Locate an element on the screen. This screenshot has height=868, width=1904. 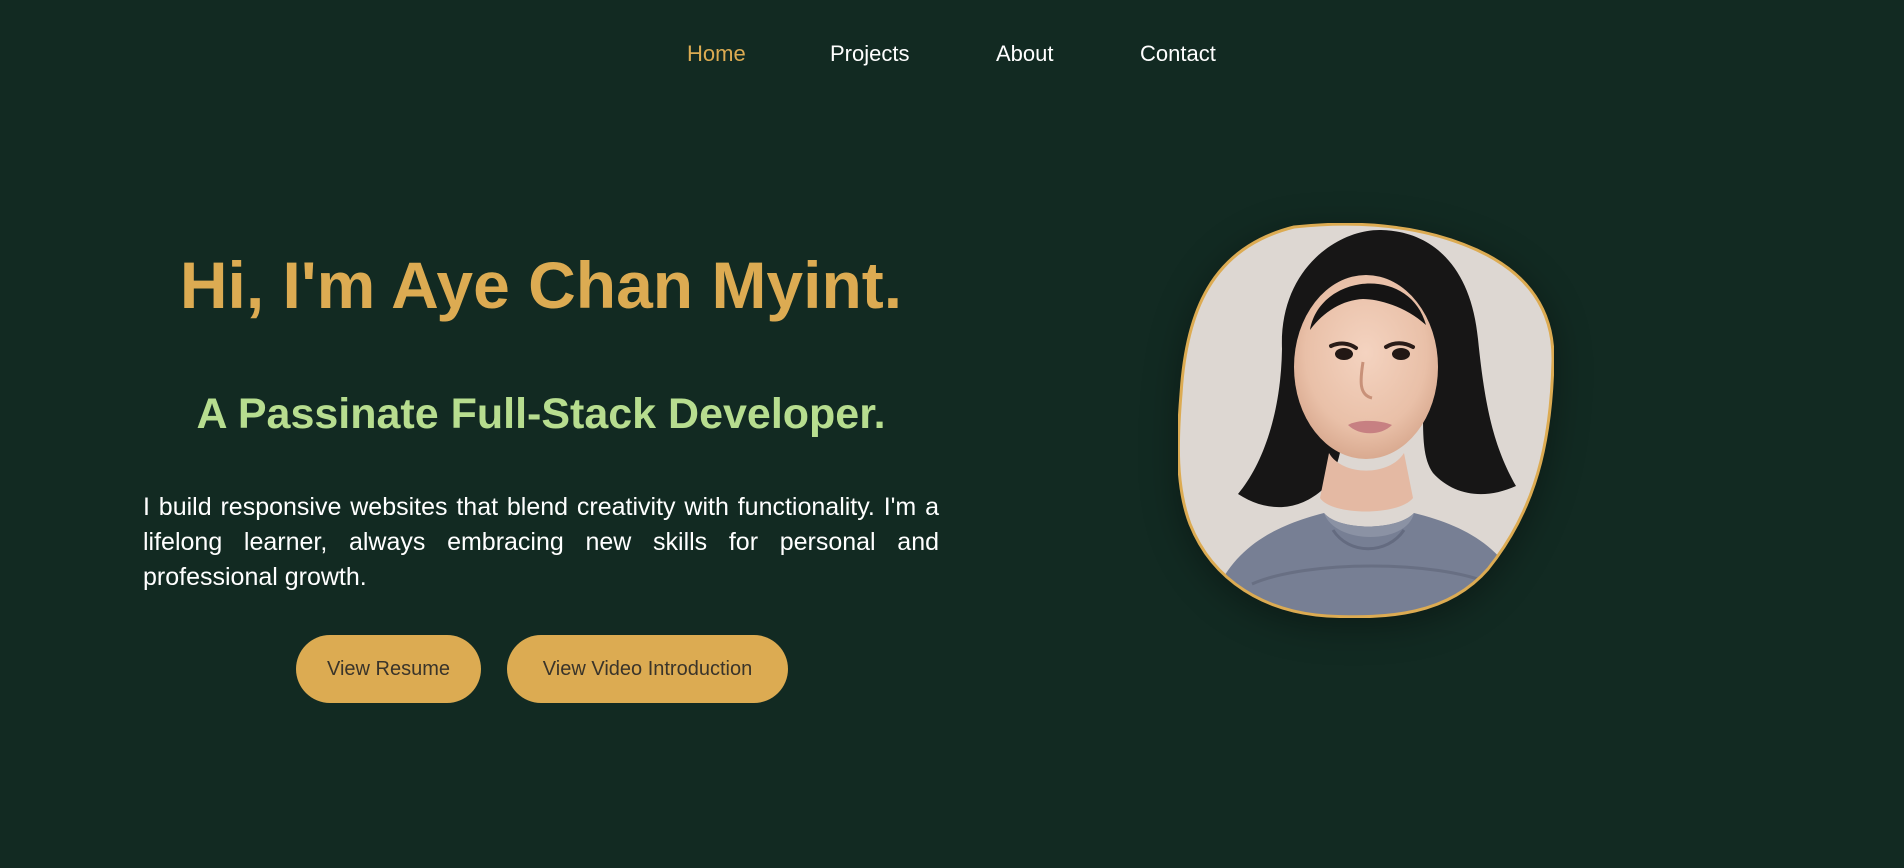
portrait-illustration is located at coordinates (1366, 420).